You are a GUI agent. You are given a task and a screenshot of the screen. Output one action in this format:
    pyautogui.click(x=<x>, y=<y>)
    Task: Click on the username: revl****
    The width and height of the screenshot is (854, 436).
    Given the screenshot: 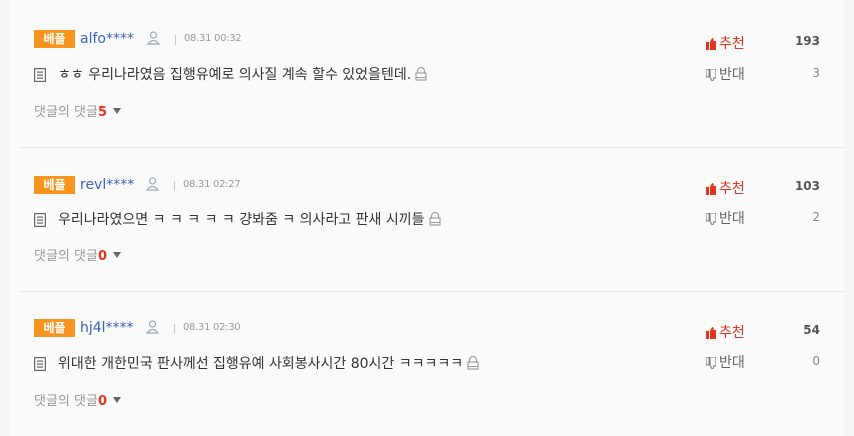 What is the action you would take?
    pyautogui.click(x=107, y=185)
    